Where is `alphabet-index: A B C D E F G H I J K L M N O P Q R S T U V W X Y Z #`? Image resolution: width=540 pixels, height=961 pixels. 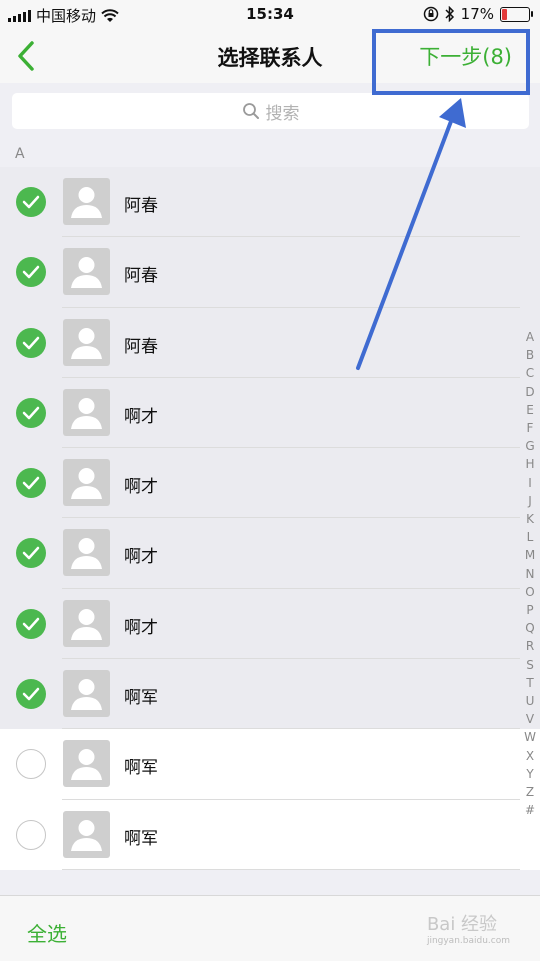 alphabet-index: A B C D E F G H I J K L M N O P Q R S T U V W X Y Z # is located at coordinates (530, 573).